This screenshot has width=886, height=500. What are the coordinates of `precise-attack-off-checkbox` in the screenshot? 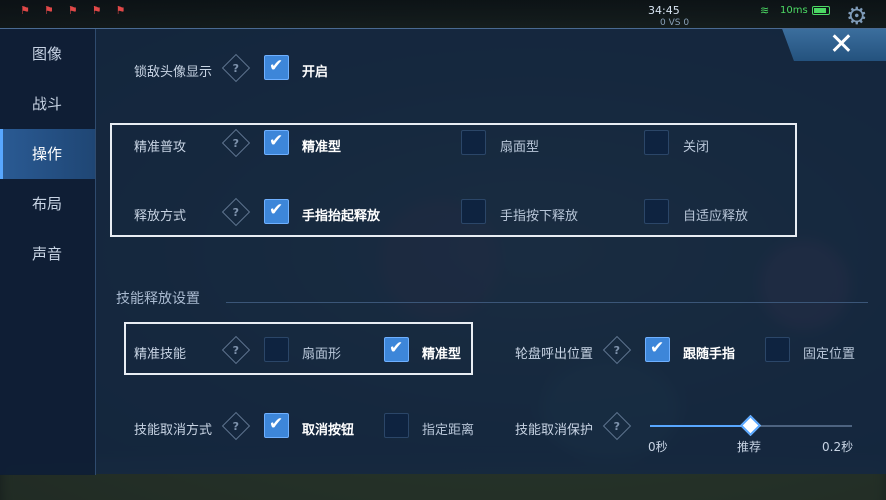 It's located at (656, 142).